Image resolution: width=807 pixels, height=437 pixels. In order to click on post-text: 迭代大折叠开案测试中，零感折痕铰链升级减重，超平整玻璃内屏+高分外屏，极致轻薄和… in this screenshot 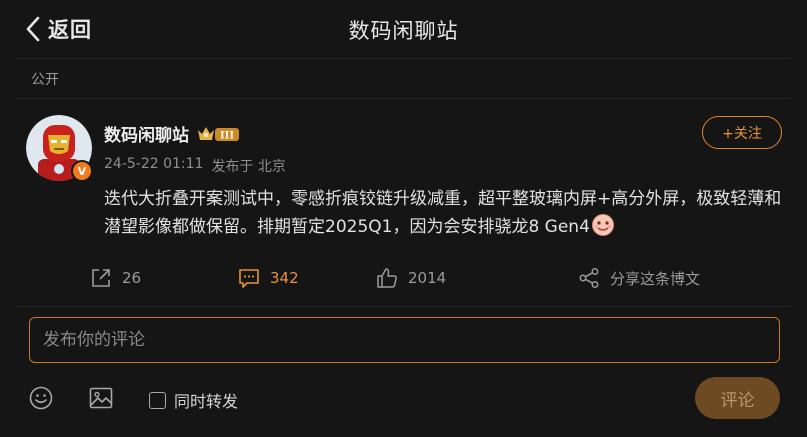, I will do `click(443, 213)`.